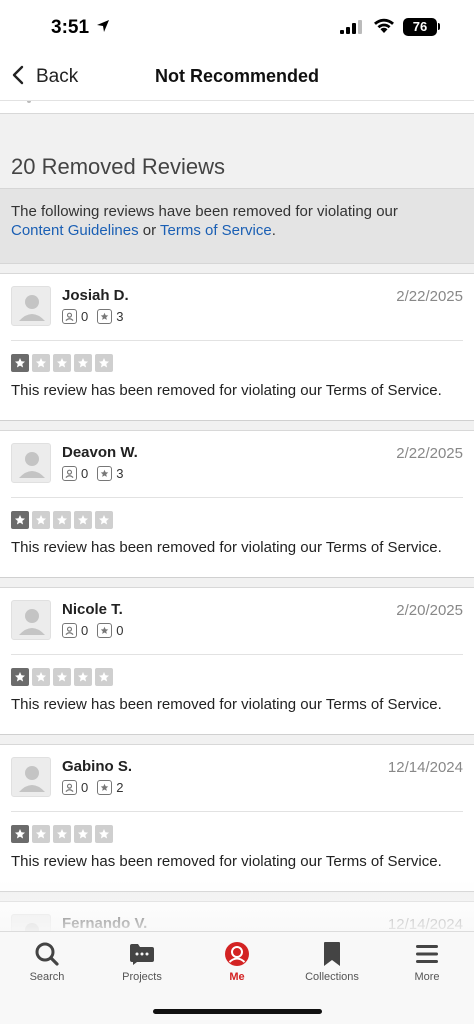 Image resolution: width=474 pixels, height=1024 pixels. I want to click on status-time: 3:51, so click(70, 27).